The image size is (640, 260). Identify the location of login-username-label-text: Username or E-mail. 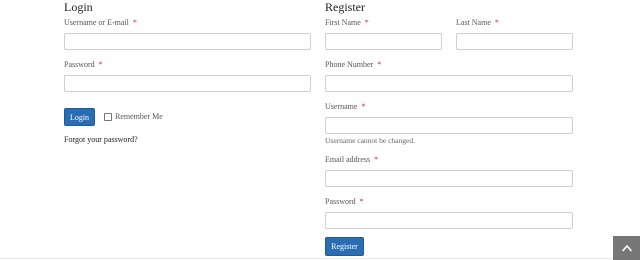
(96, 22).